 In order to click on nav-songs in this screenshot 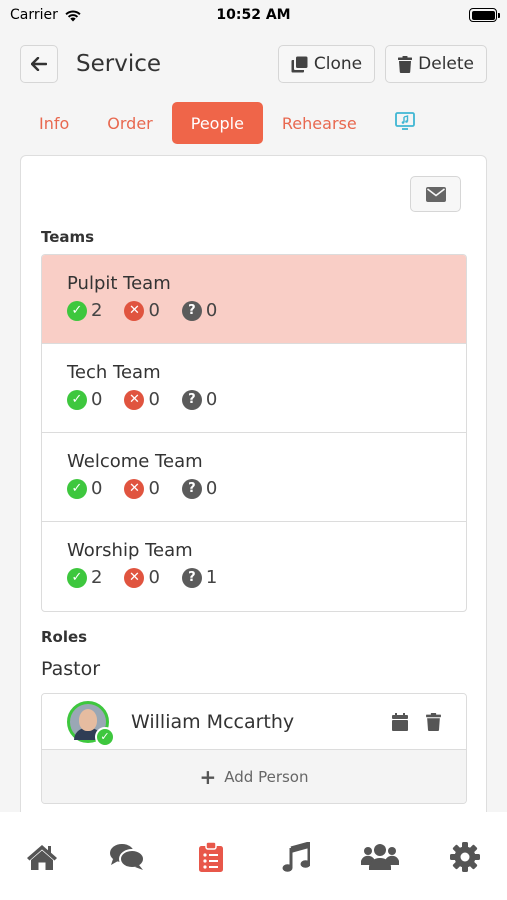, I will do `click(296, 857)`.